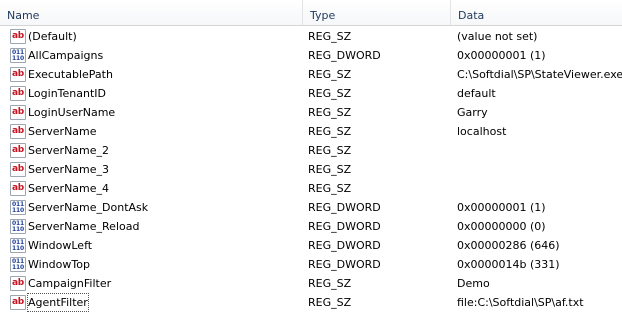 The image size is (622, 336). What do you see at coordinates (156, 55) in the screenshot?
I see `value-name-cell: 011 110 AllCampaigns` at bounding box center [156, 55].